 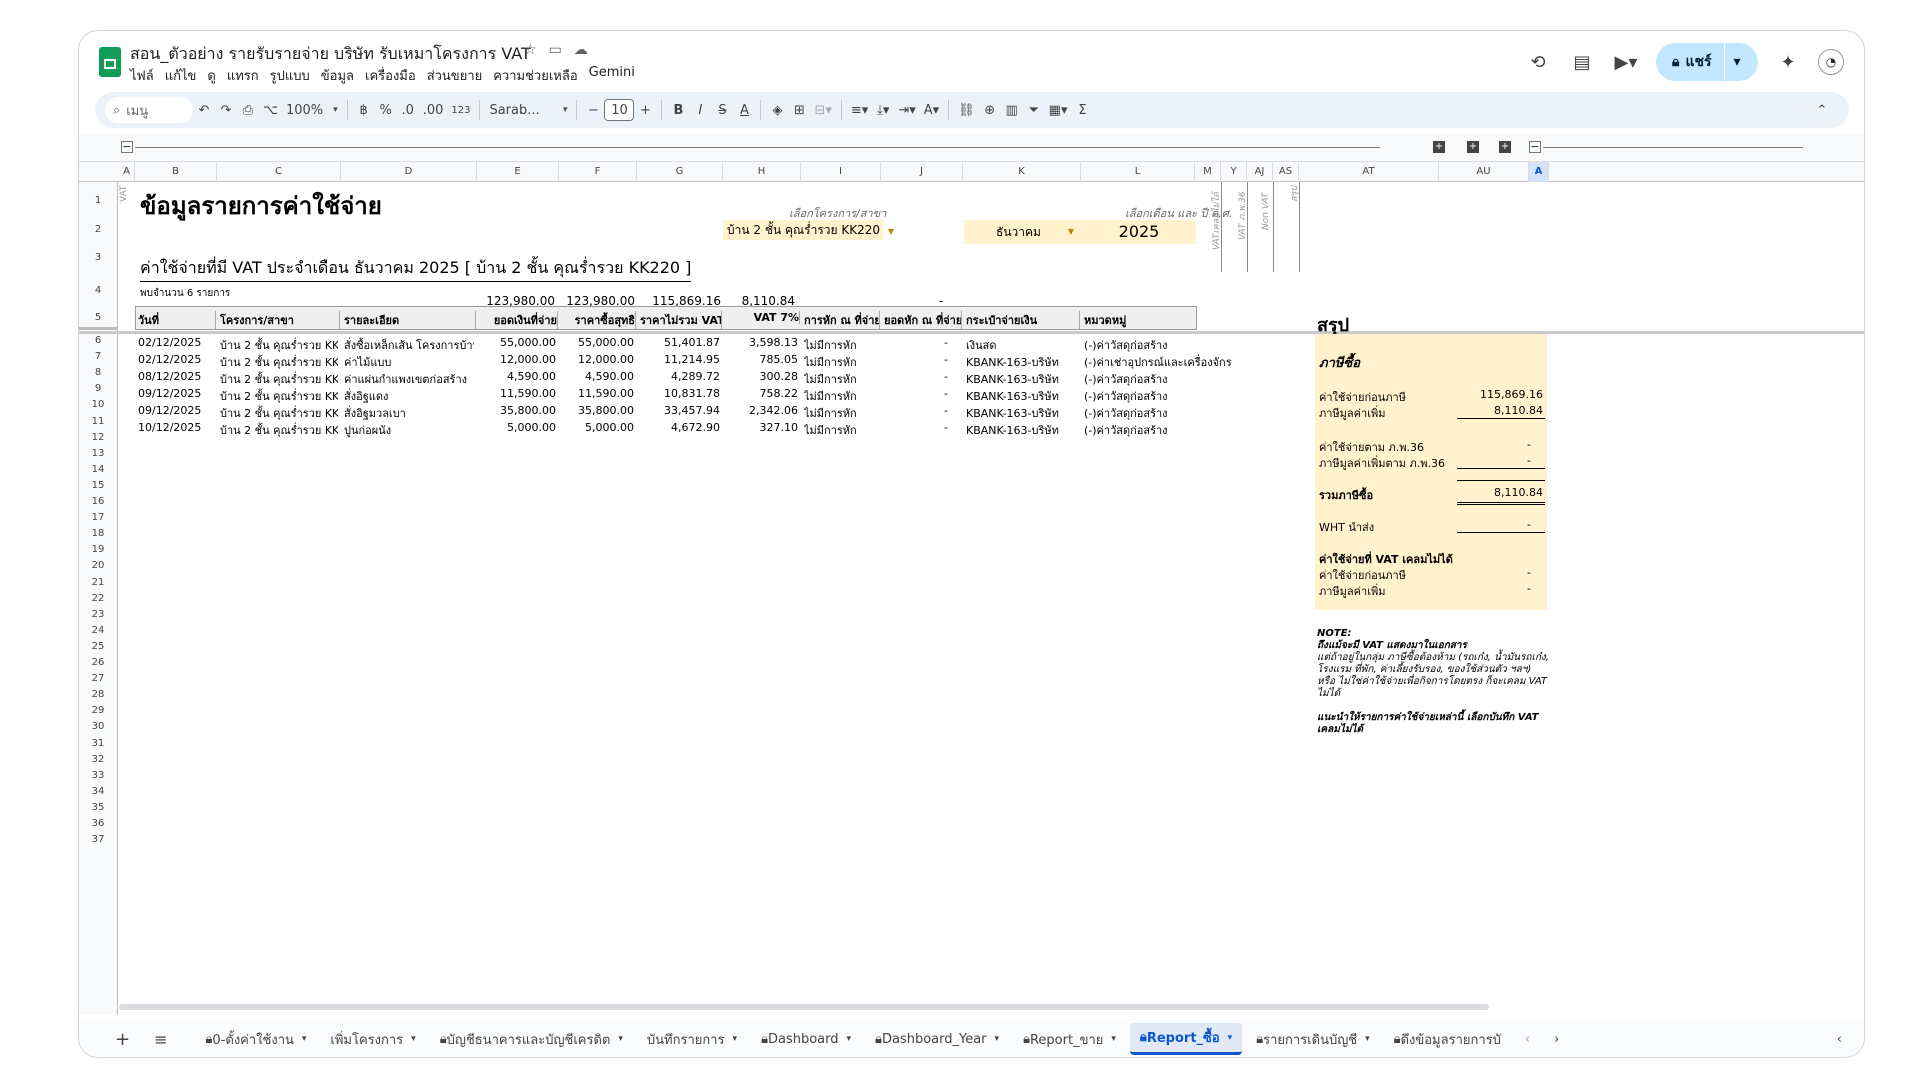 I want to click on row-header: 27, so click(x=98, y=679).